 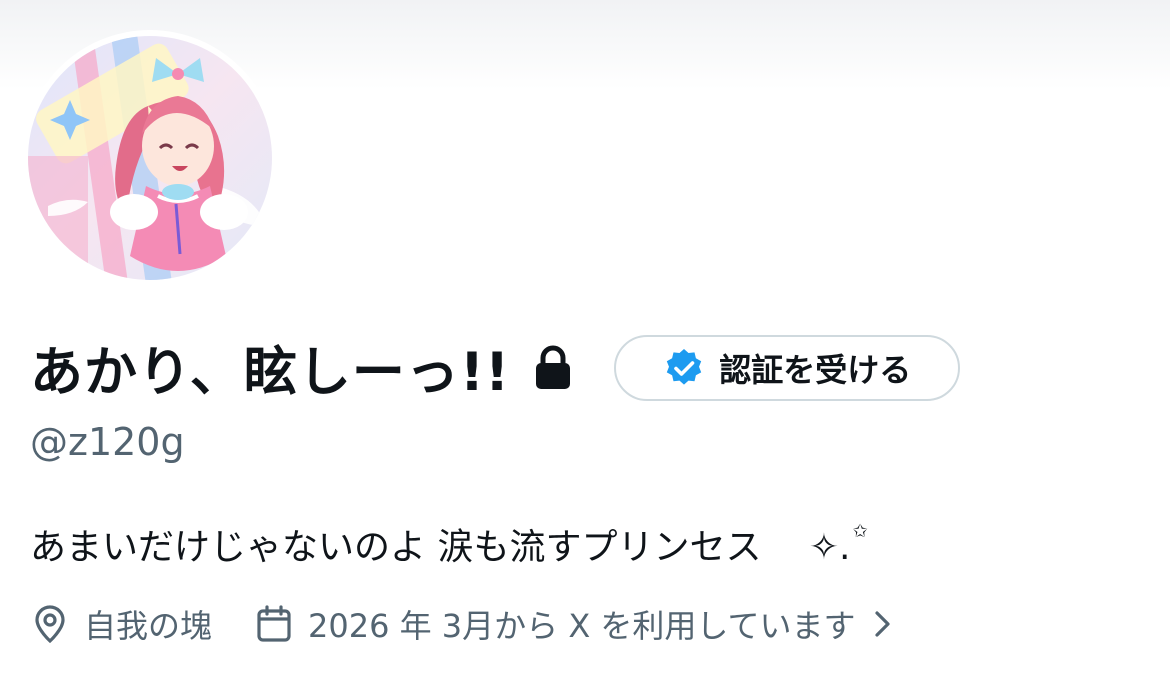 What do you see at coordinates (107, 442) in the screenshot?
I see `username-handle: @z120g` at bounding box center [107, 442].